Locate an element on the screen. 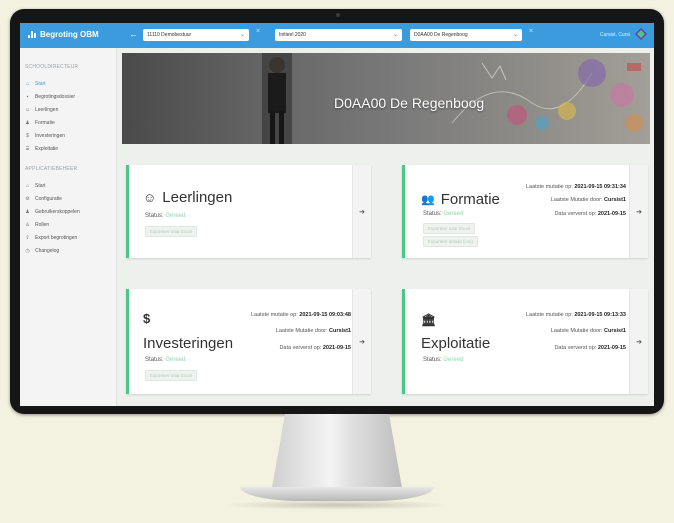 The image size is (674, 523). sidebar-item-exploitatie: ⌸ Exploitatie is located at coordinates (41, 149).